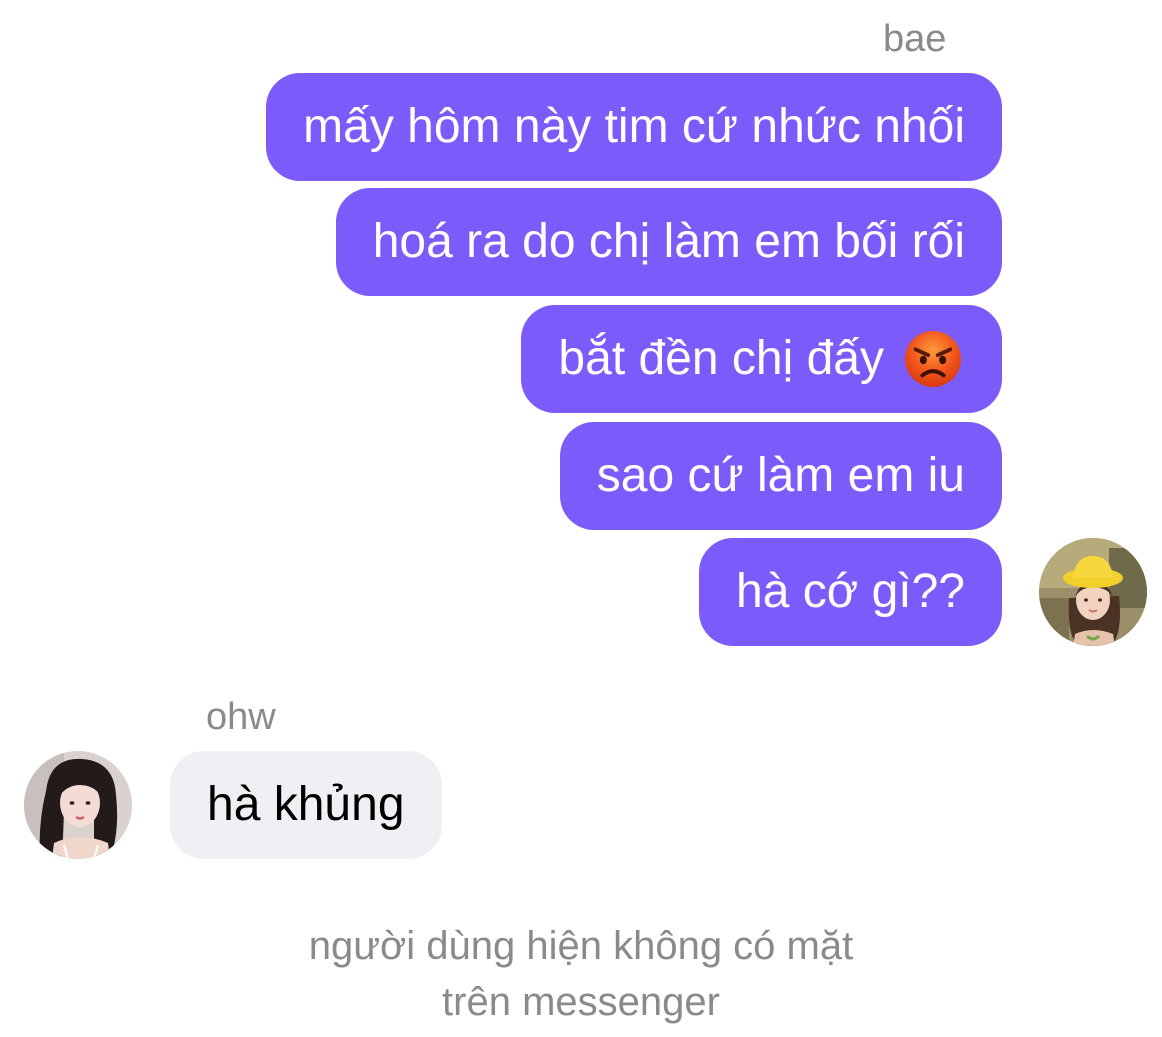 The width and height of the screenshot is (1162, 1037). What do you see at coordinates (915, 39) in the screenshot?
I see `outgoing-sender-name: bae` at bounding box center [915, 39].